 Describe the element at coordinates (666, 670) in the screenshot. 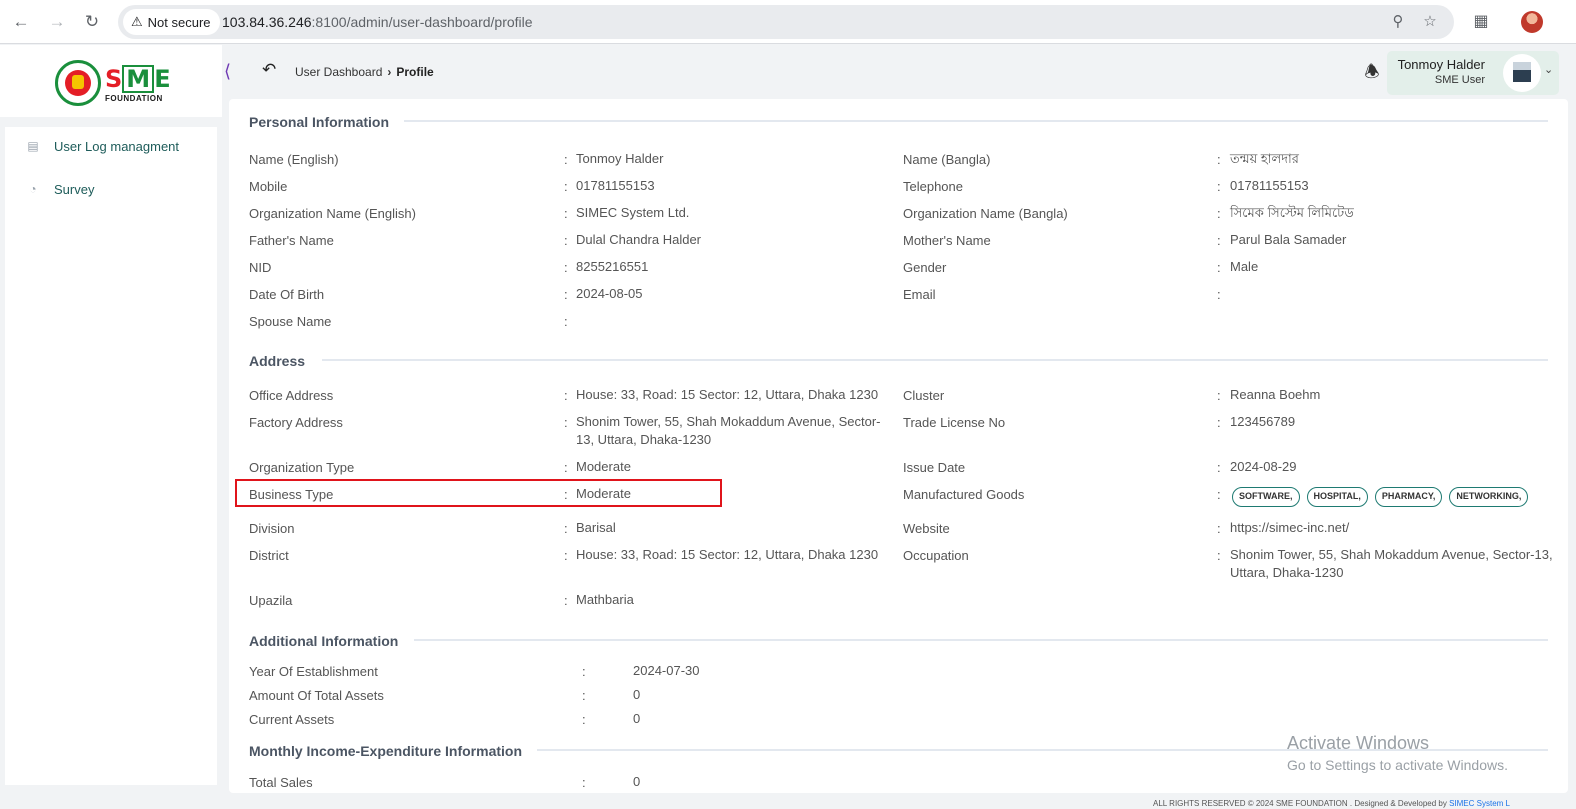

I see `field-value: 2024-07-30` at that location.